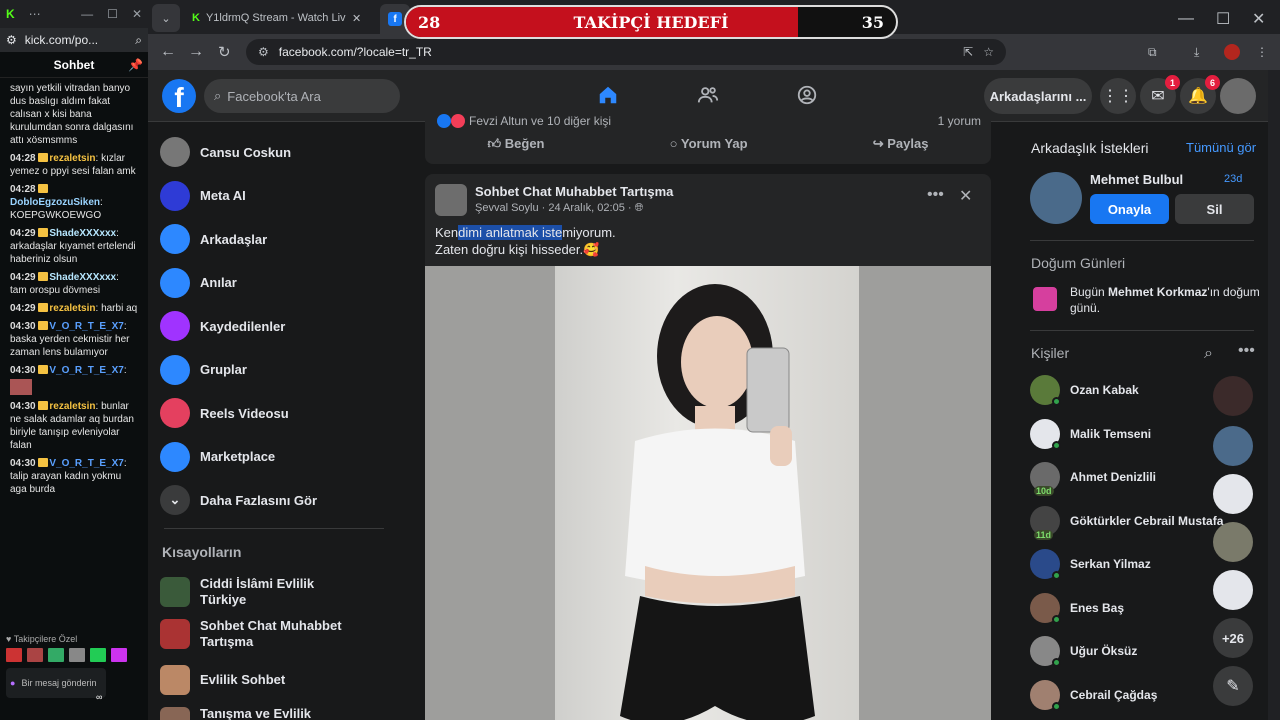 The height and width of the screenshot is (720, 1280). Describe the element at coordinates (1083, 651) in the screenshot. I see `contact-item: Uğur Öksüz` at that location.